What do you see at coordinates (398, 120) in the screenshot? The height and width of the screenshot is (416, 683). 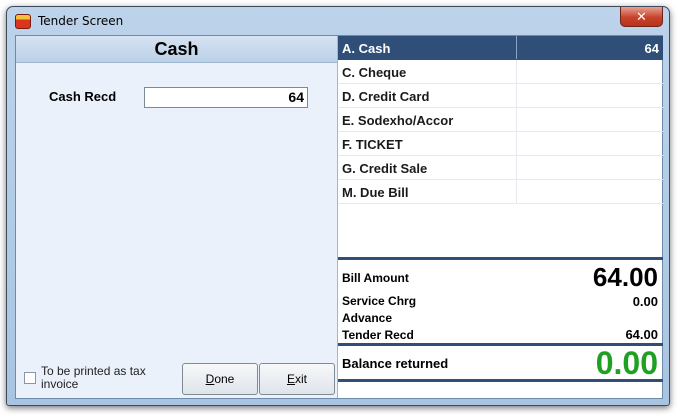 I see `tender-name: E. Sodexho/Accor` at bounding box center [398, 120].